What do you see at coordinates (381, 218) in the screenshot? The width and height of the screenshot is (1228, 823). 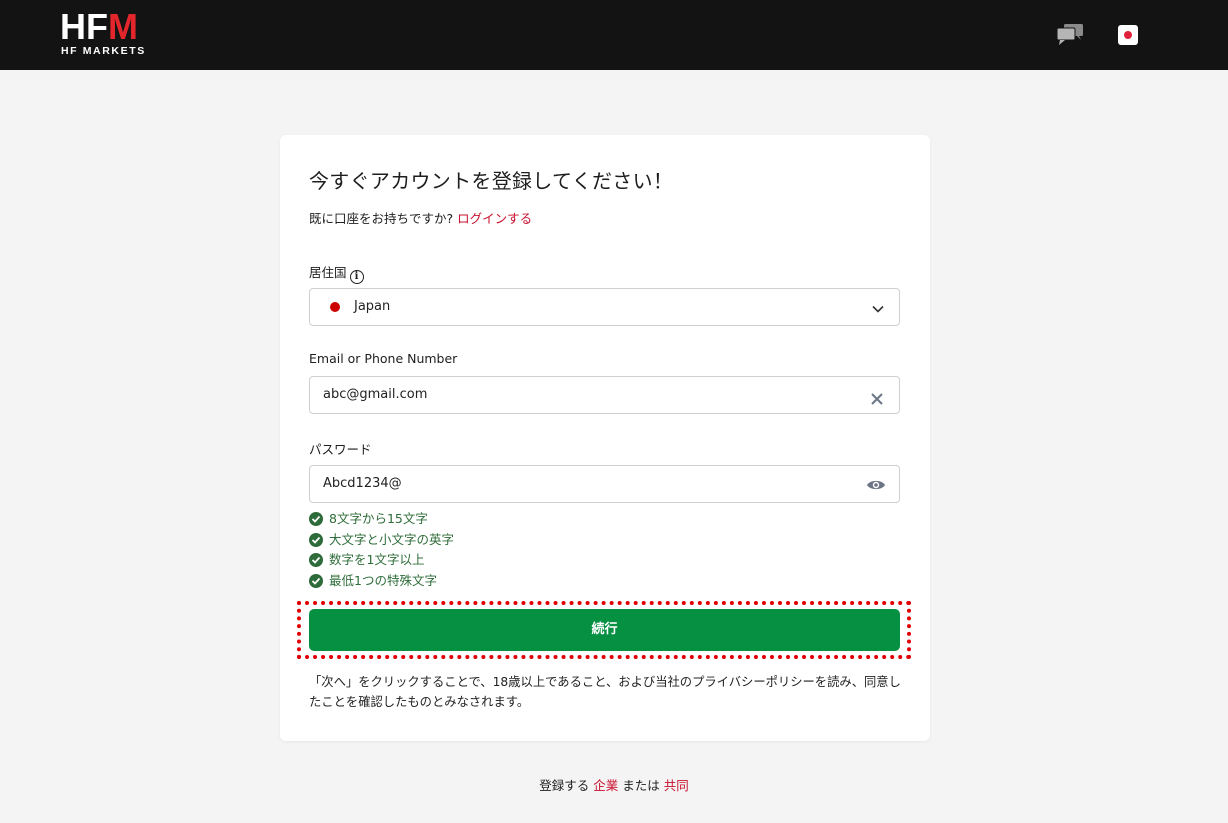 I see `login-prompt-text: 既に口座をお持ちですか?` at bounding box center [381, 218].